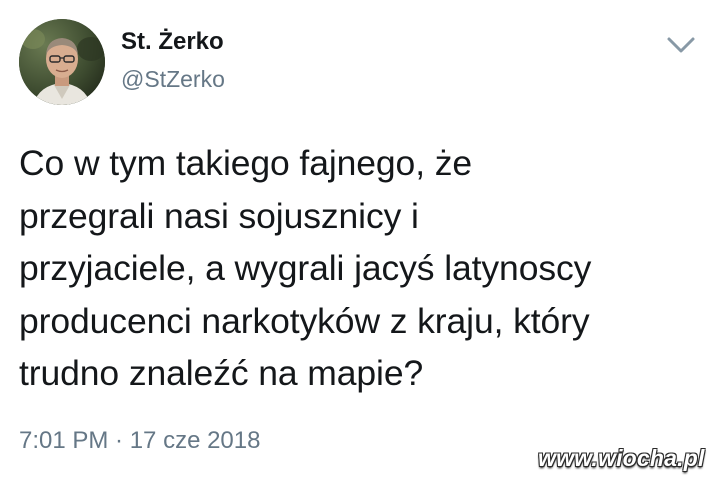 This screenshot has width=720, height=485. Describe the element at coordinates (681, 45) in the screenshot. I see `chevron-down-icon` at that location.